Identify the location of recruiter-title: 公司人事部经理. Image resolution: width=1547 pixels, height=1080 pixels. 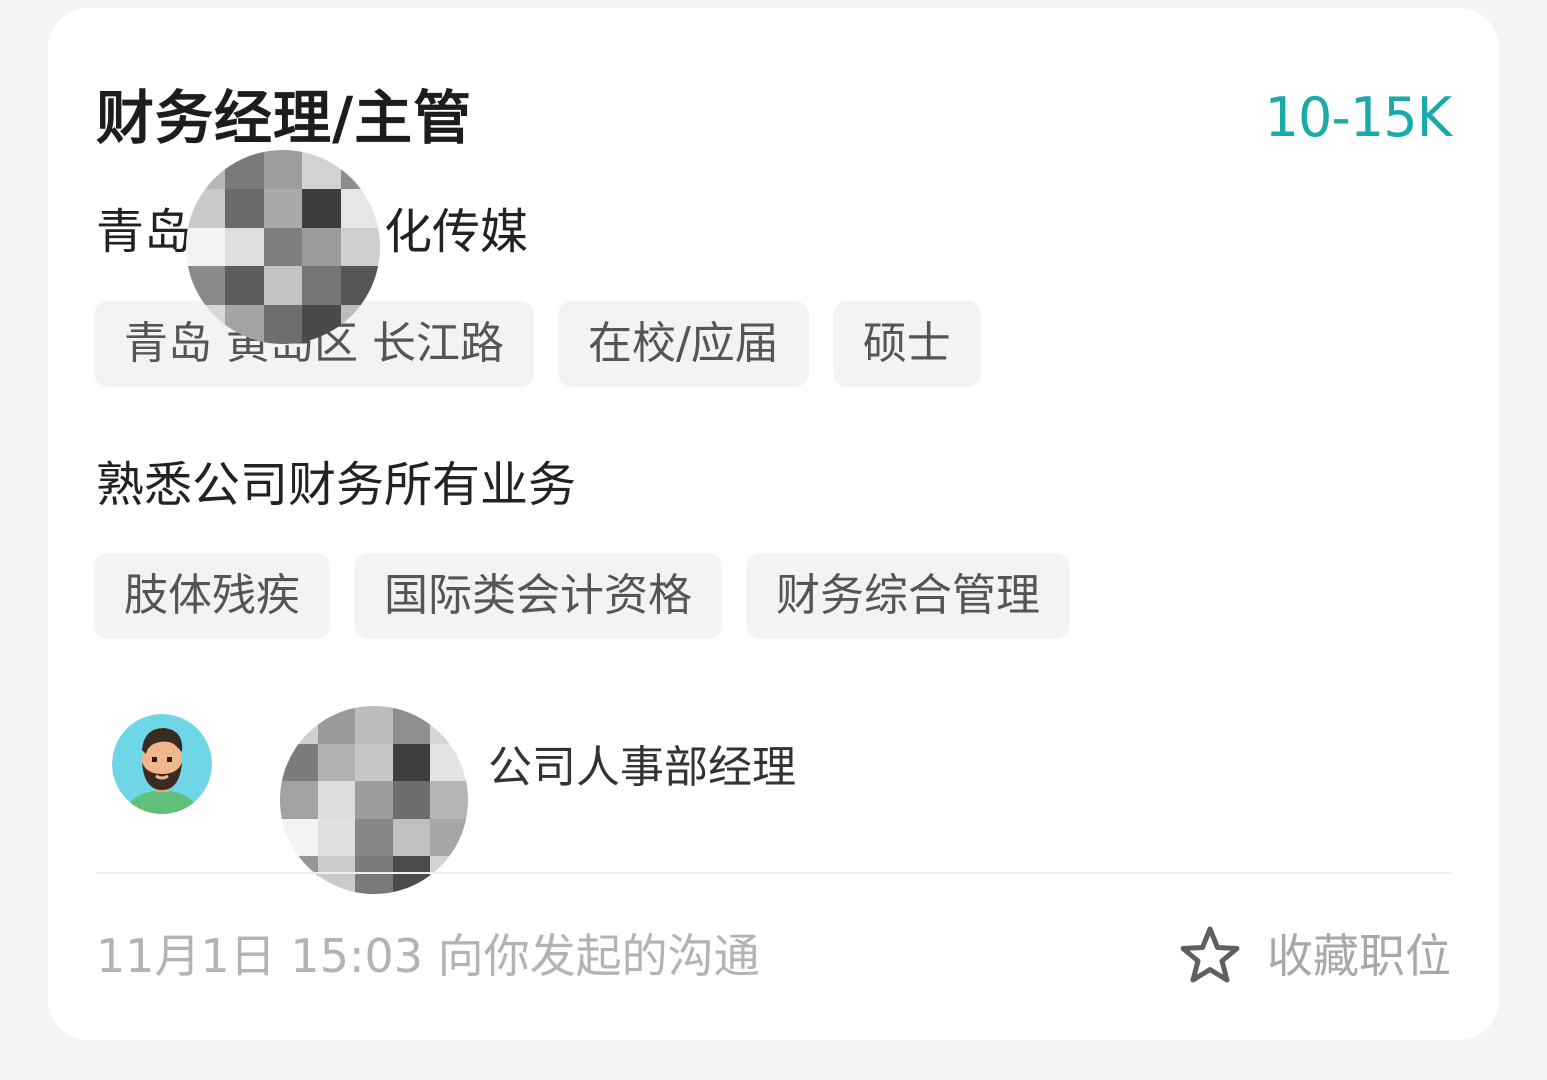
(642, 767).